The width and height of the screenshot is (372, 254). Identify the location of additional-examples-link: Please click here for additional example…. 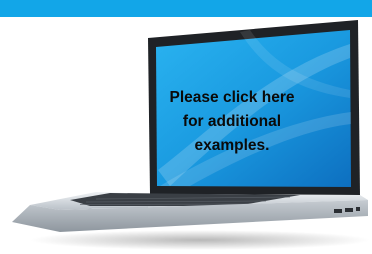
(232, 122).